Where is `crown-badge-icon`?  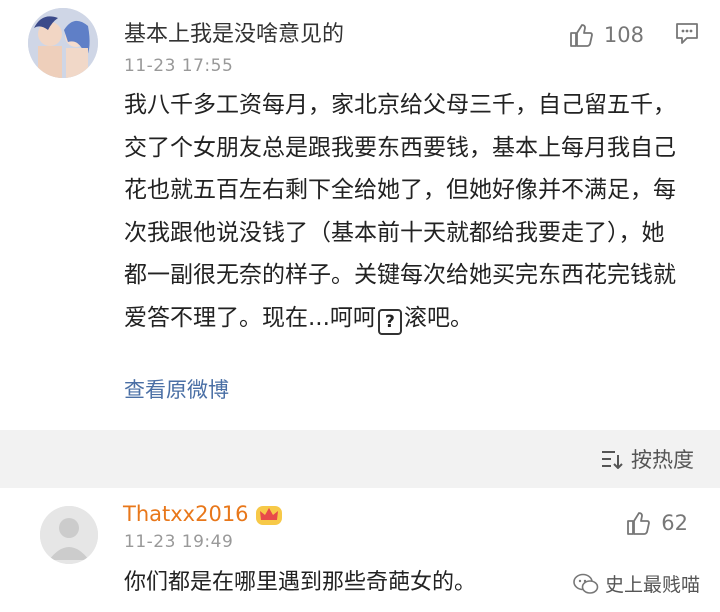 crown-badge-icon is located at coordinates (268, 515).